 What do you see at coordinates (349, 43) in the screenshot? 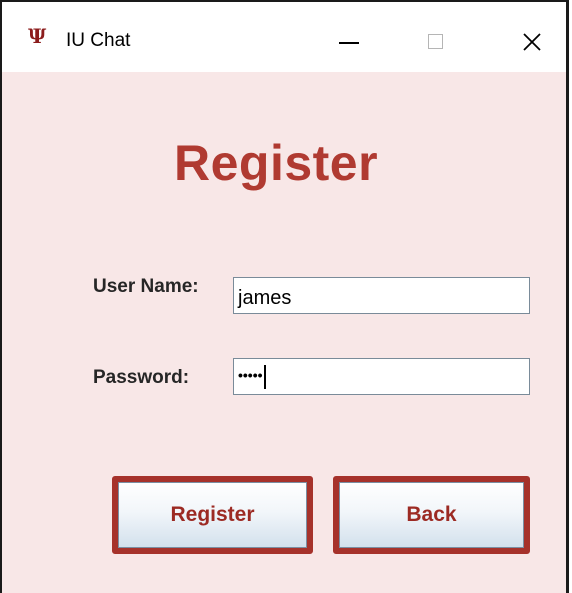
I see `minimize-icon` at bounding box center [349, 43].